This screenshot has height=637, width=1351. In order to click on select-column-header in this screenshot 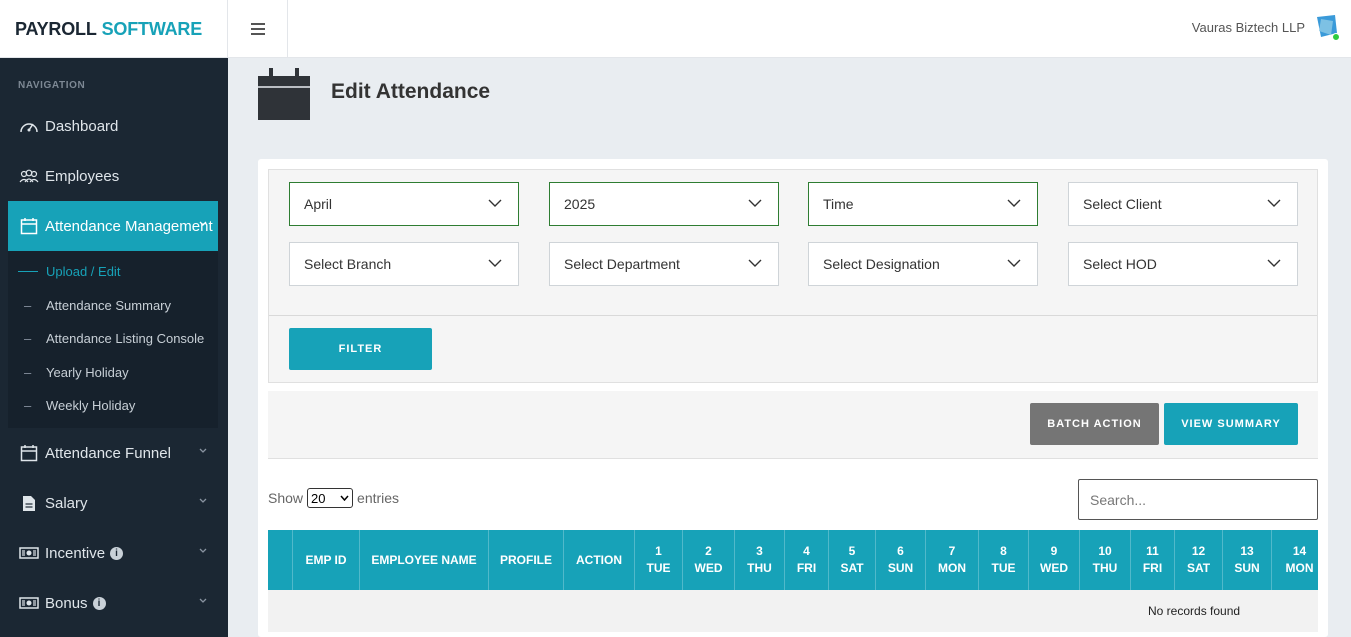, I will do `click(280, 560)`.